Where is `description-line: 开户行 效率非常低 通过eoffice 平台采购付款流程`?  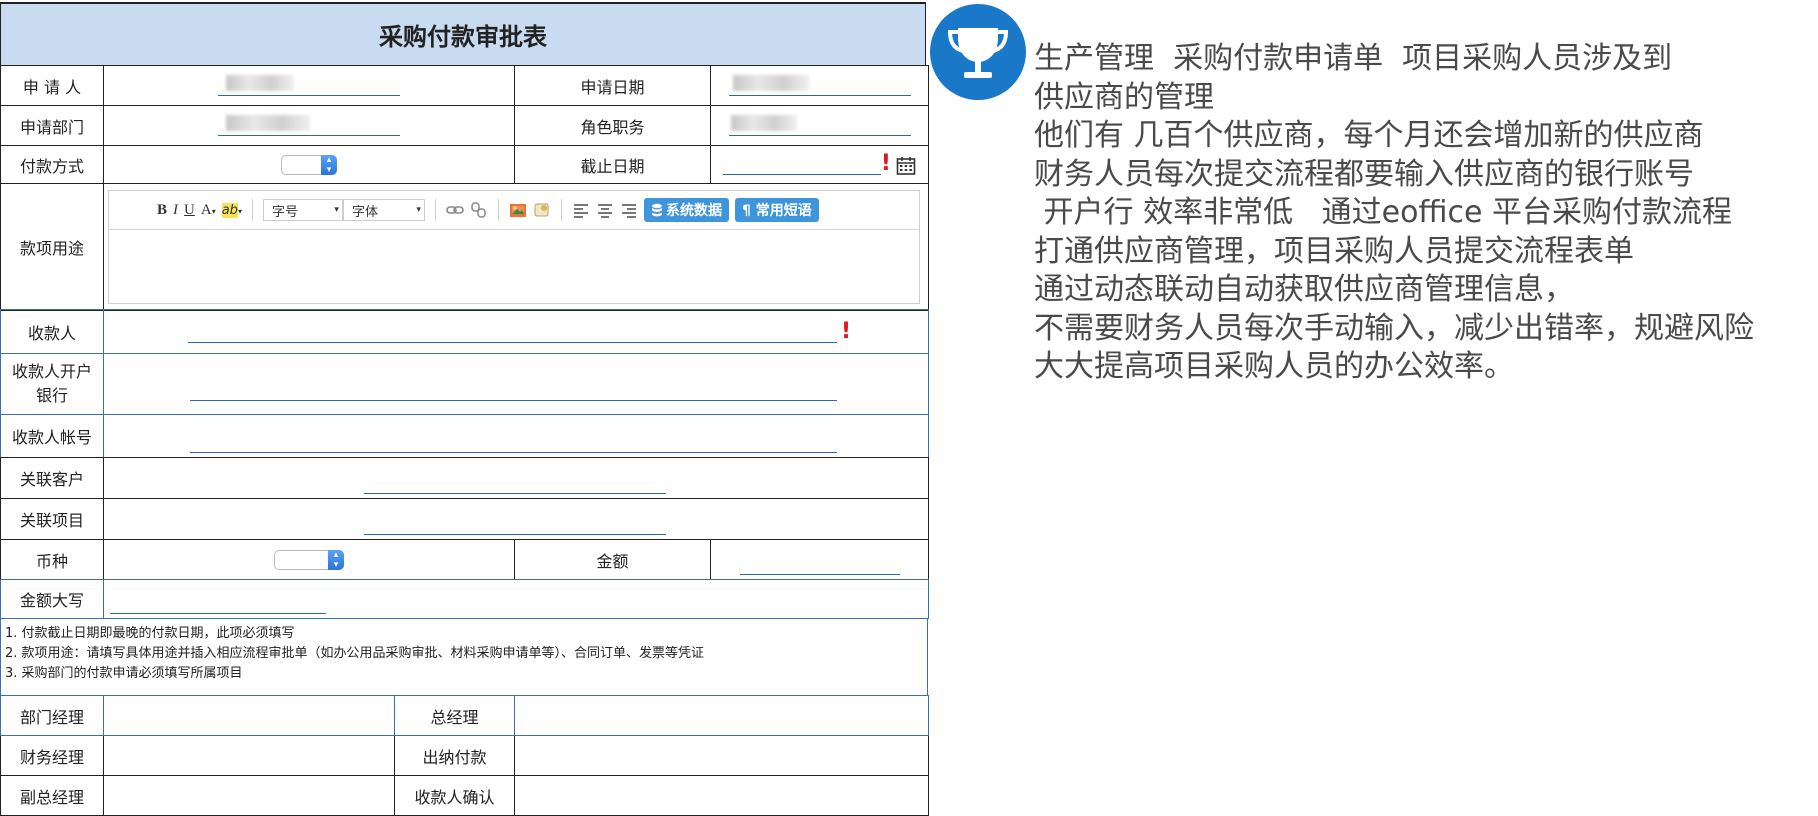
description-line: 开户行 效率非常低 通过eoffice 平台采购付款流程 is located at coordinates (1383, 212).